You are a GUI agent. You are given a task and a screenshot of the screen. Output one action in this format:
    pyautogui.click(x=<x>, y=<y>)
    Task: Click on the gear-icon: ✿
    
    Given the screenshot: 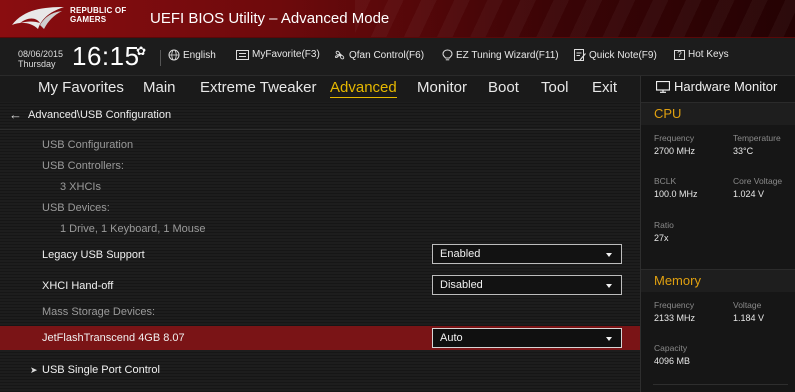 What is the action you would take?
    pyautogui.click(x=141, y=51)
    